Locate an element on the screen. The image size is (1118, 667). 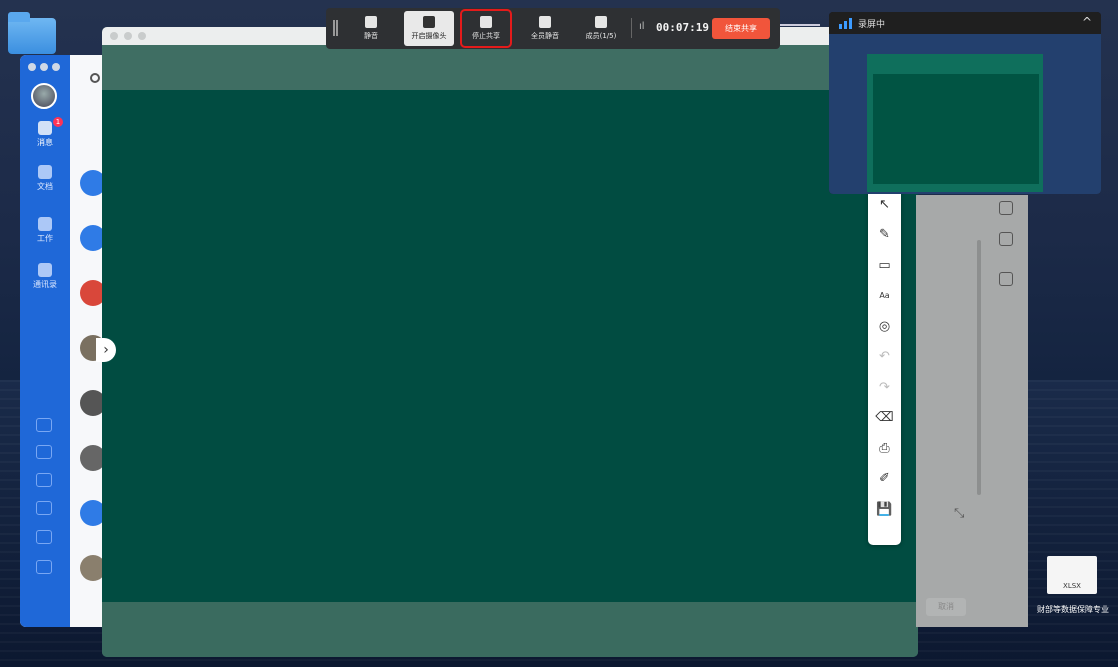
sidebar-item-label: 通讯录 is located at coordinates (45, 284).